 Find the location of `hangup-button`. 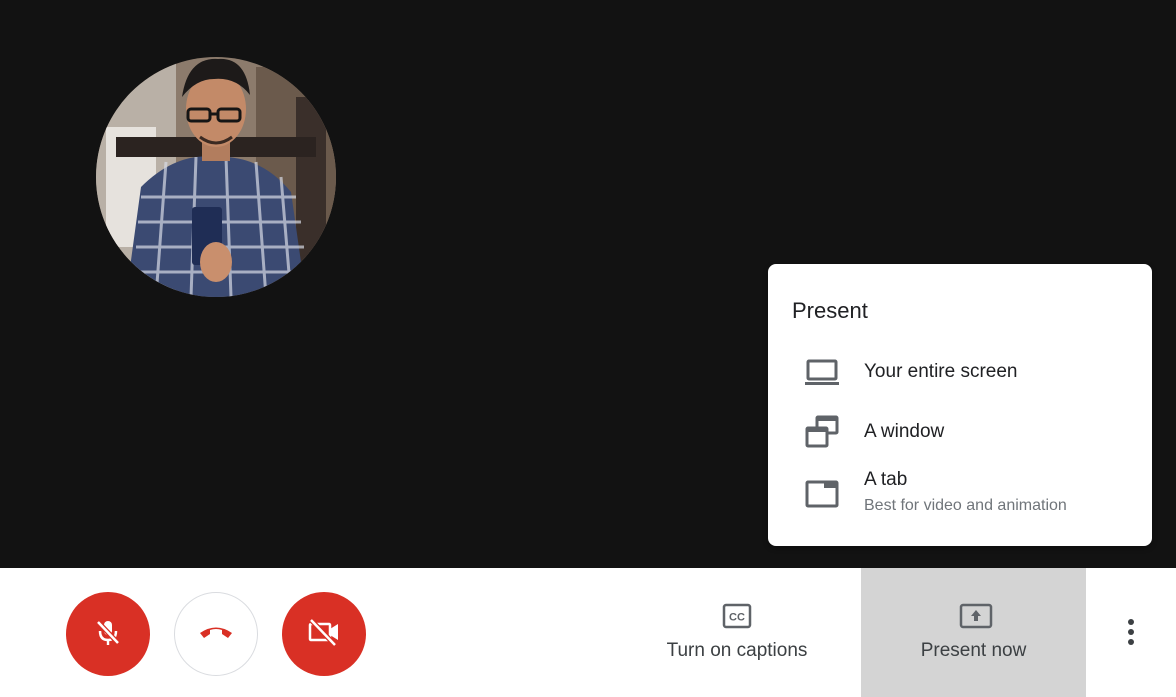

hangup-button is located at coordinates (216, 634).